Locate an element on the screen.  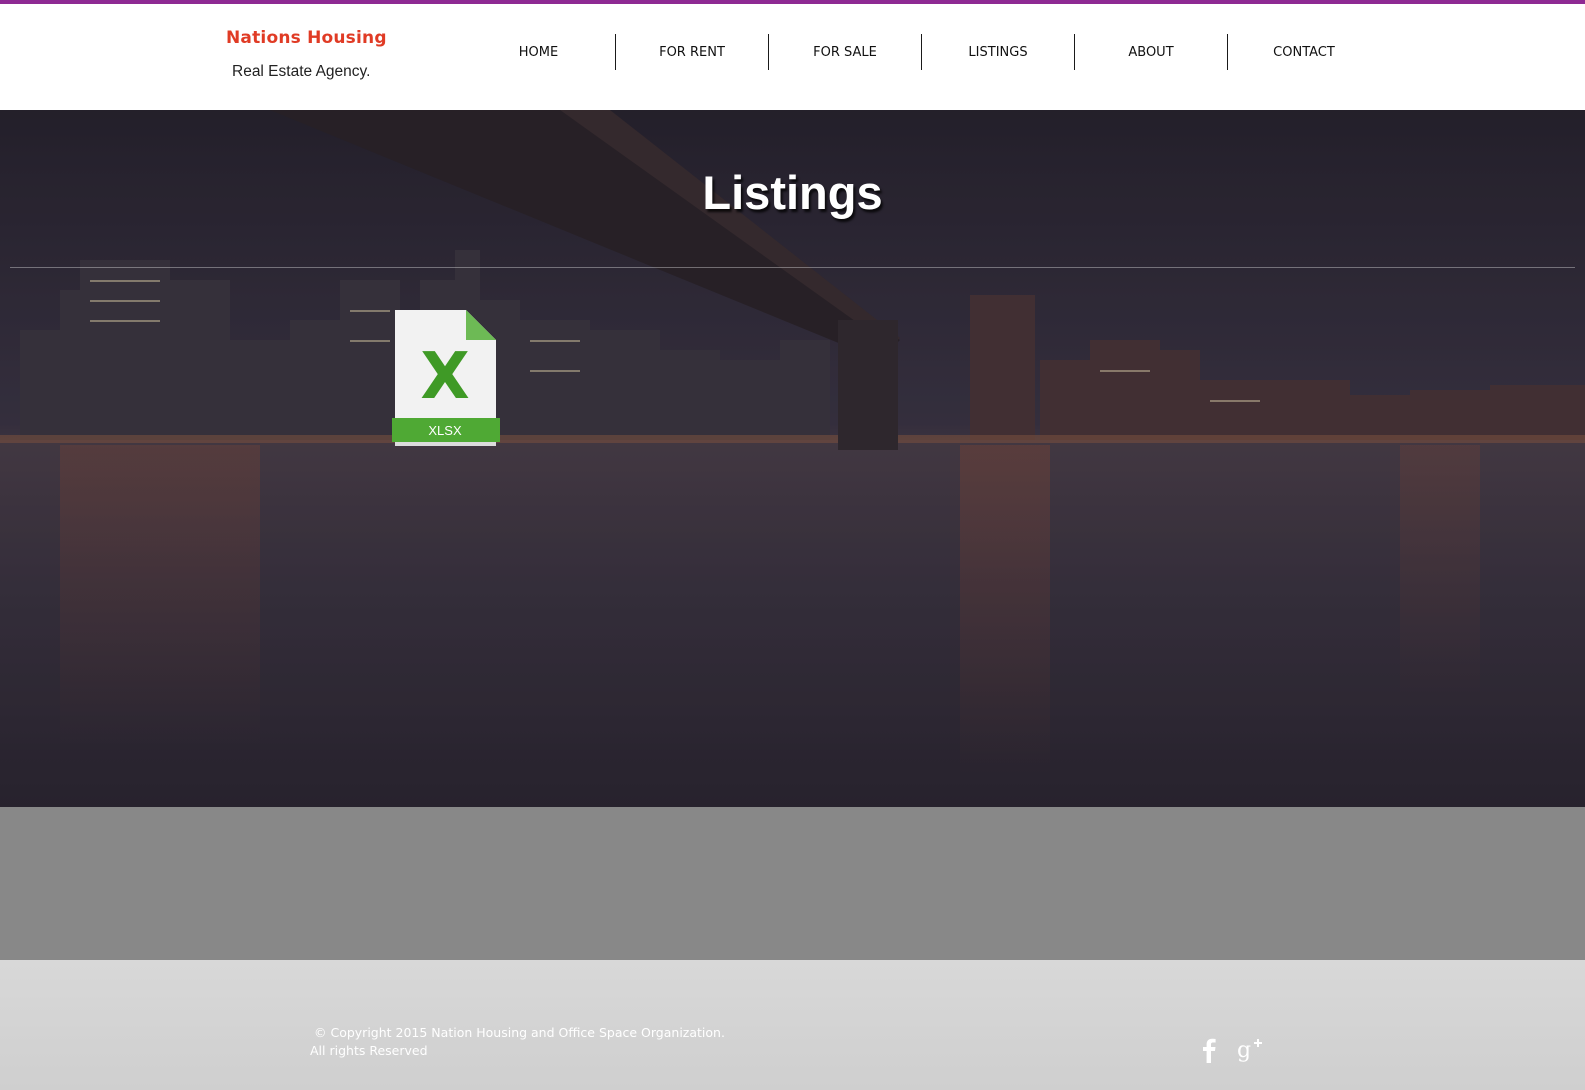
svg-text: g is located at coordinates (1244, 1050).